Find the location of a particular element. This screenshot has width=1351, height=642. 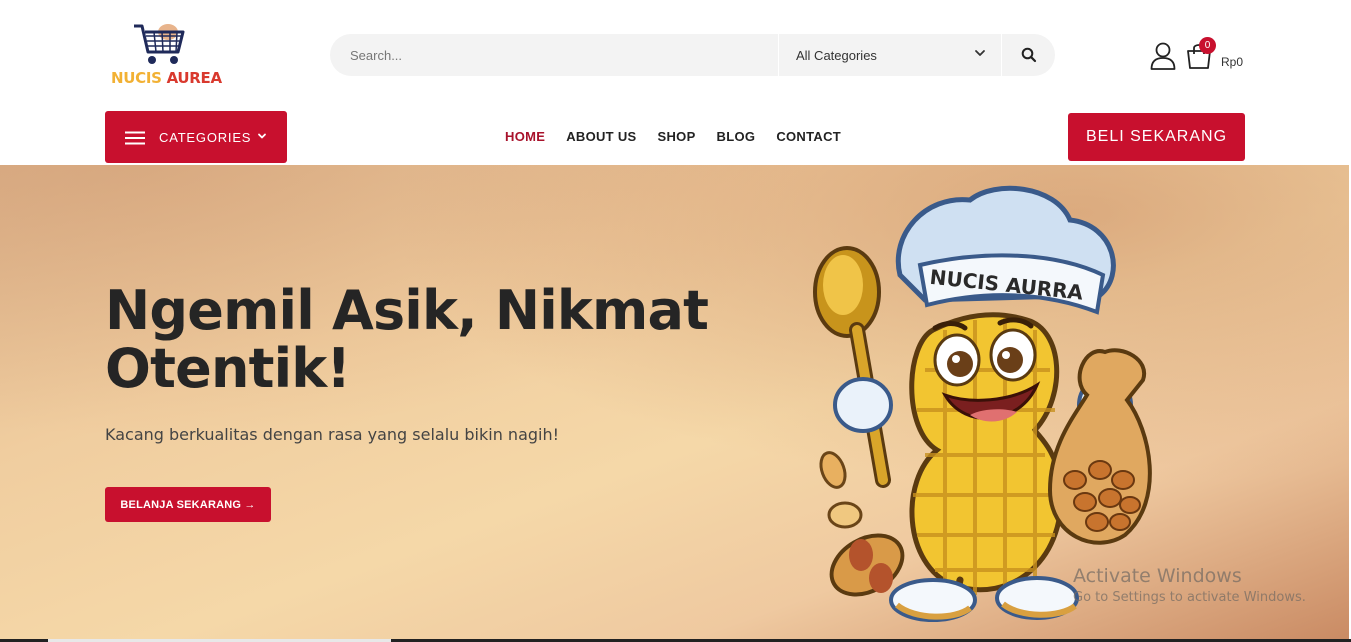

cart-logo-icon is located at coordinates (159, 44).